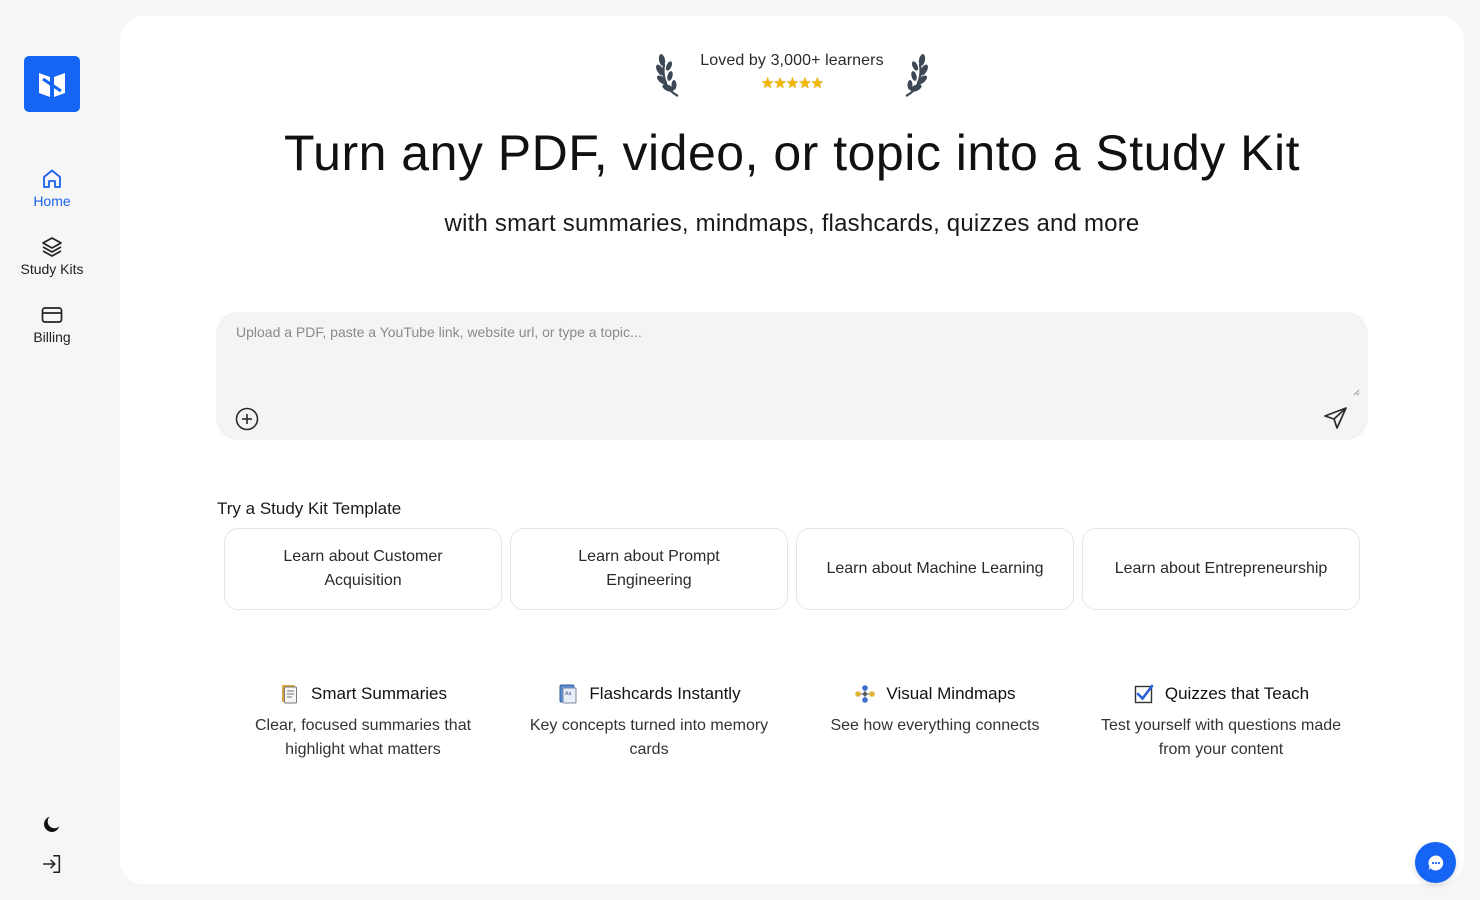 The width and height of the screenshot is (1480, 900). I want to click on template-label: Learn about Prompt Engineering, so click(649, 568).